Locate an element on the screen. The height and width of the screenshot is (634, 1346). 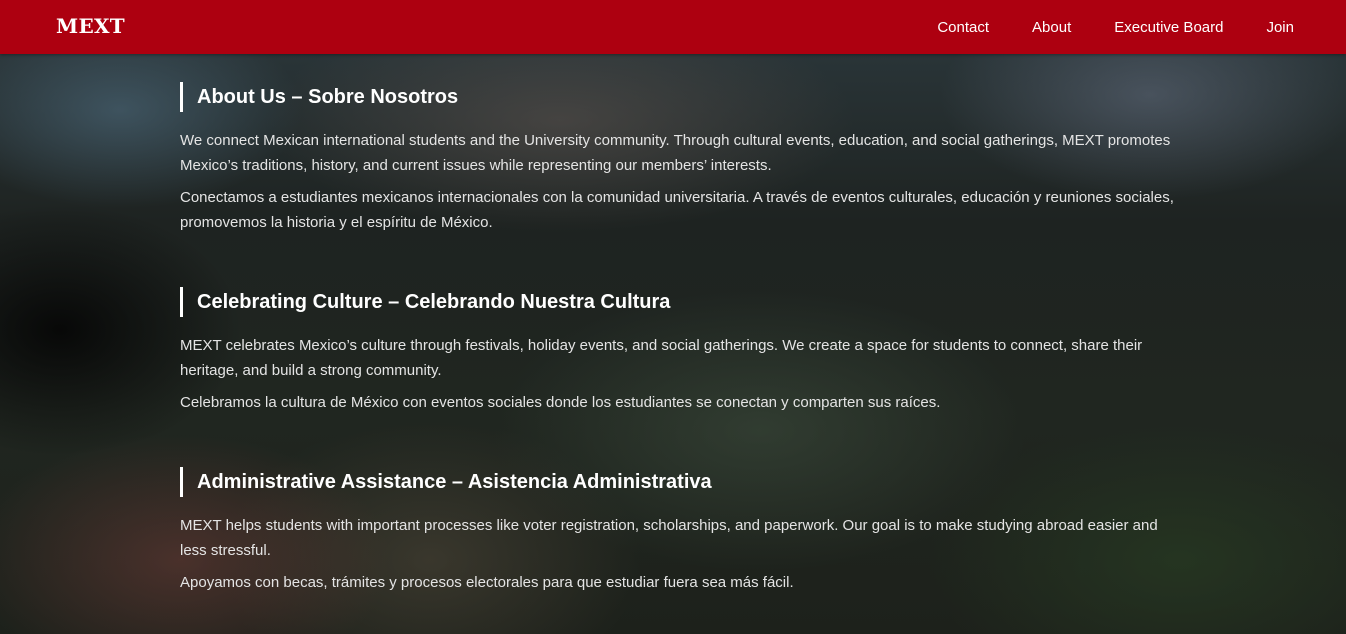
nav-link-contact: Contact is located at coordinates (963, 27).